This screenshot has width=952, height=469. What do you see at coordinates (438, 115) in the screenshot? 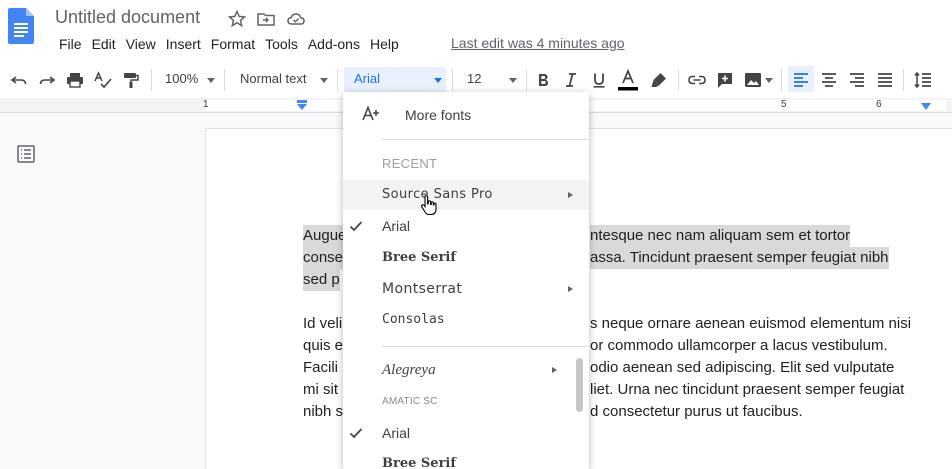
I see `more-fonts-label: More fonts` at bounding box center [438, 115].